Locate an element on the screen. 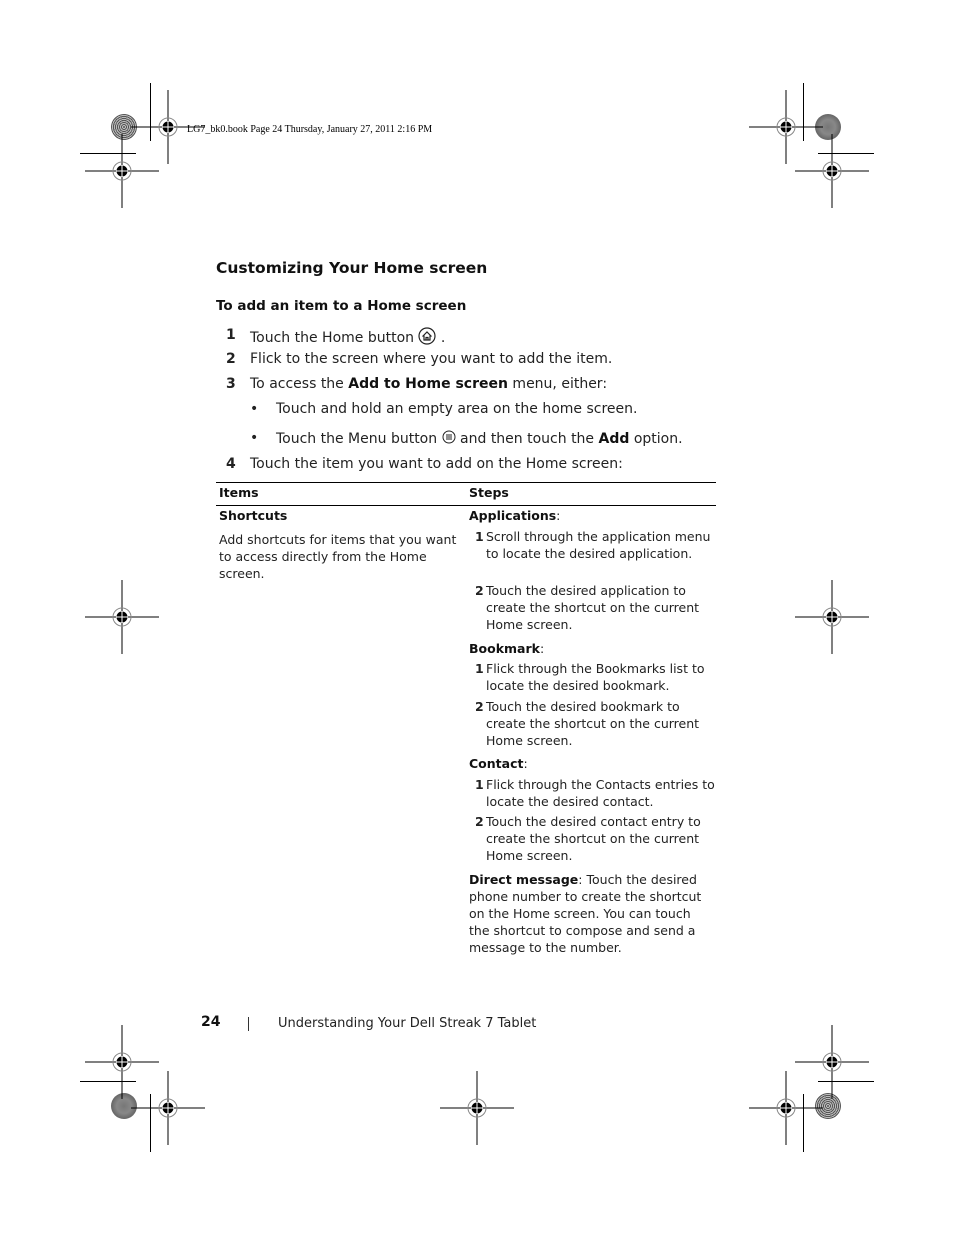 This screenshot has width=954, height=1235. subsection-title: To add an item to a Home screen is located at coordinates (341, 306).